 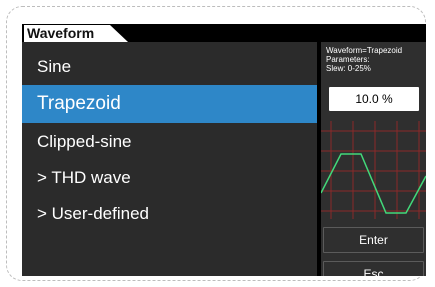 What do you see at coordinates (169, 178) in the screenshot?
I see `list-item-thd-wave: > THD wave` at bounding box center [169, 178].